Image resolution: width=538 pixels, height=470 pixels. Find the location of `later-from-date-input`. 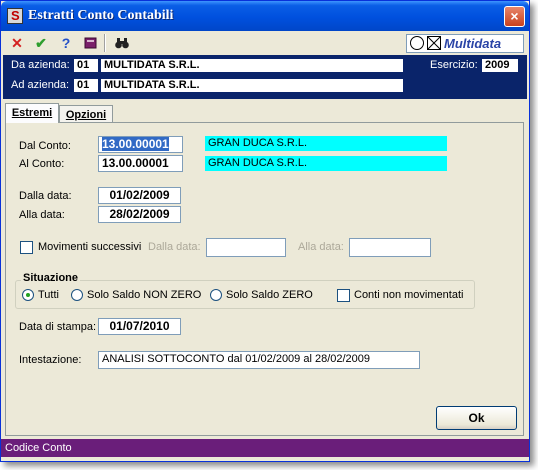

later-from-date-input is located at coordinates (246, 247).